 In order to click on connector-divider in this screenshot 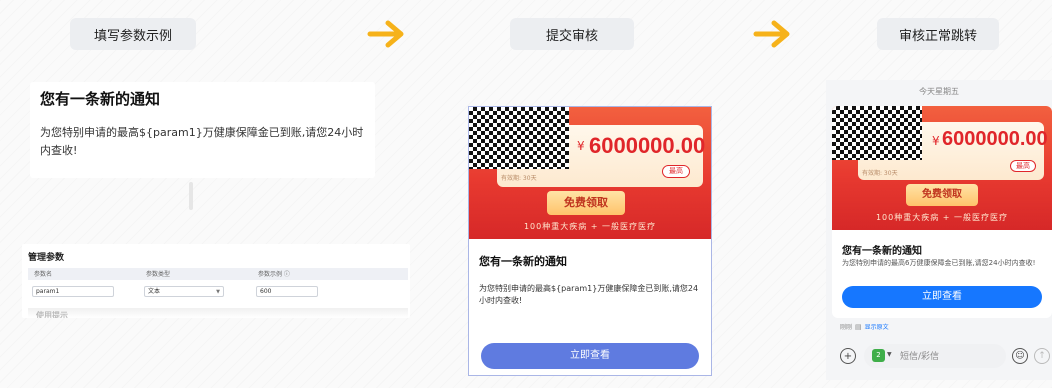, I will do `click(191, 196)`.